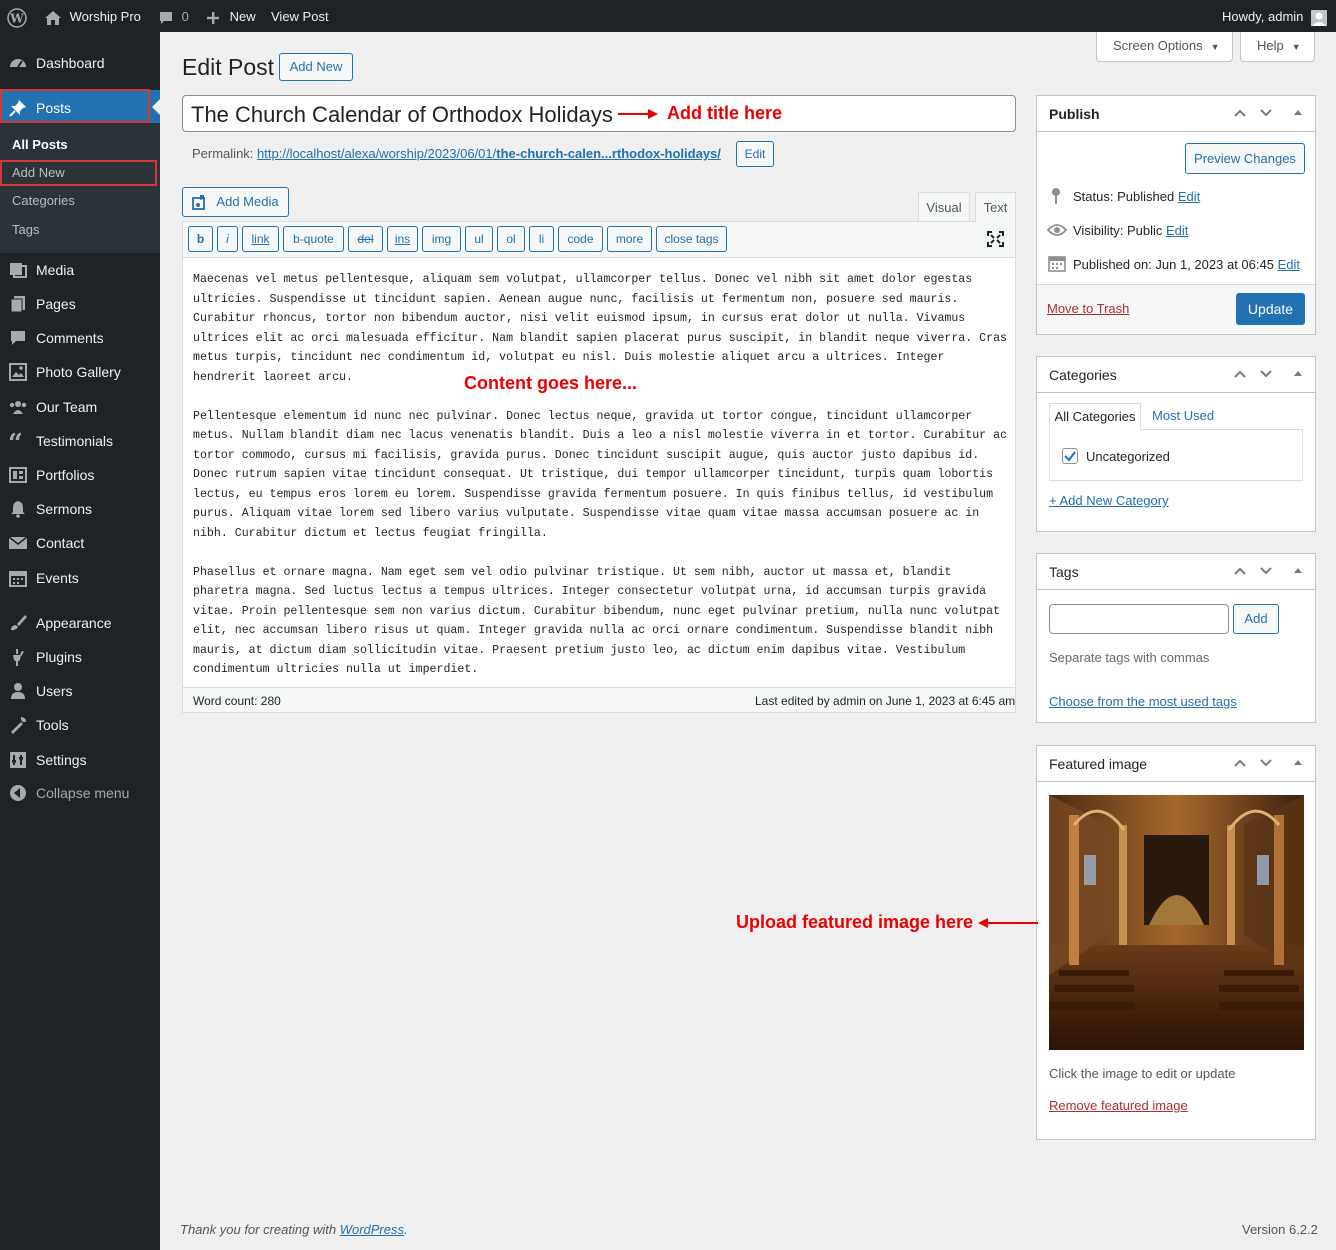  I want to click on add-new-category-link: + Add New Category, so click(1109, 500).